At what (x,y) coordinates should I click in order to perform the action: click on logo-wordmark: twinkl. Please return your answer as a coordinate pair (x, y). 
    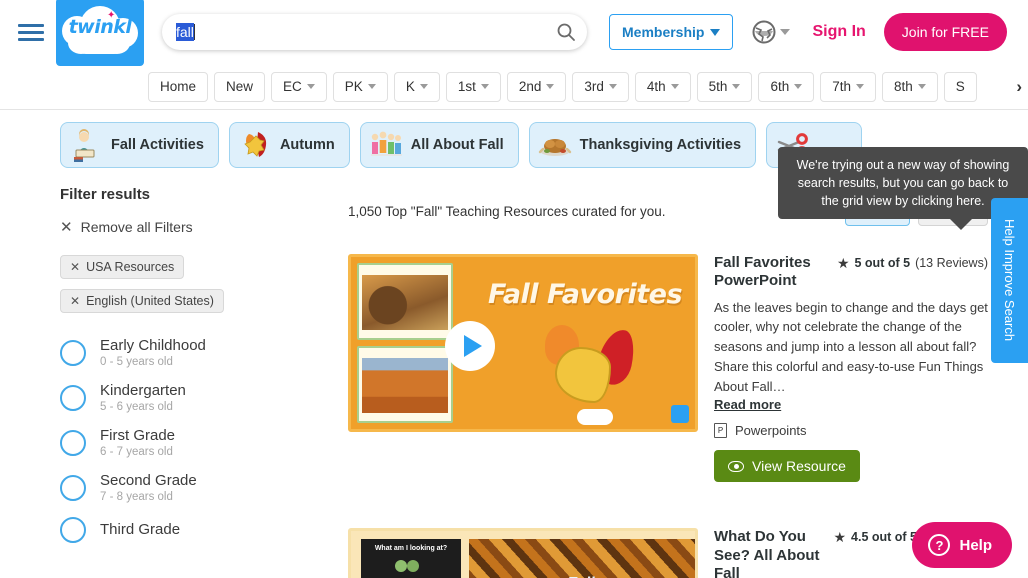
    Looking at the image, I should click on (100, 27).